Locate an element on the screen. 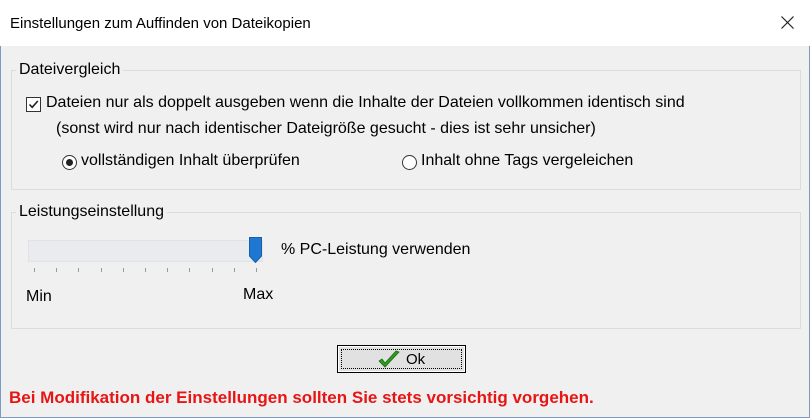 This screenshot has width=810, height=418. radio-content-no-tags is located at coordinates (409, 162).